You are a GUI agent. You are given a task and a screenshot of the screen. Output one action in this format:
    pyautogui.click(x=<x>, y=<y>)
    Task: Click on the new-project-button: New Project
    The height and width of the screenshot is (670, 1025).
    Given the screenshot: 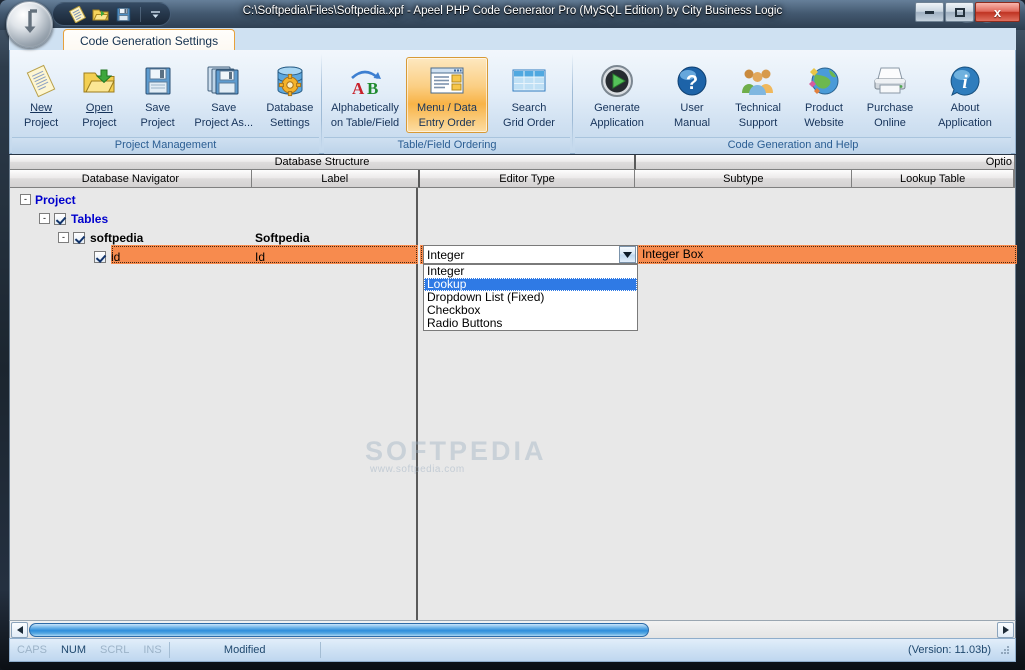 What is the action you would take?
    pyautogui.click(x=41, y=95)
    